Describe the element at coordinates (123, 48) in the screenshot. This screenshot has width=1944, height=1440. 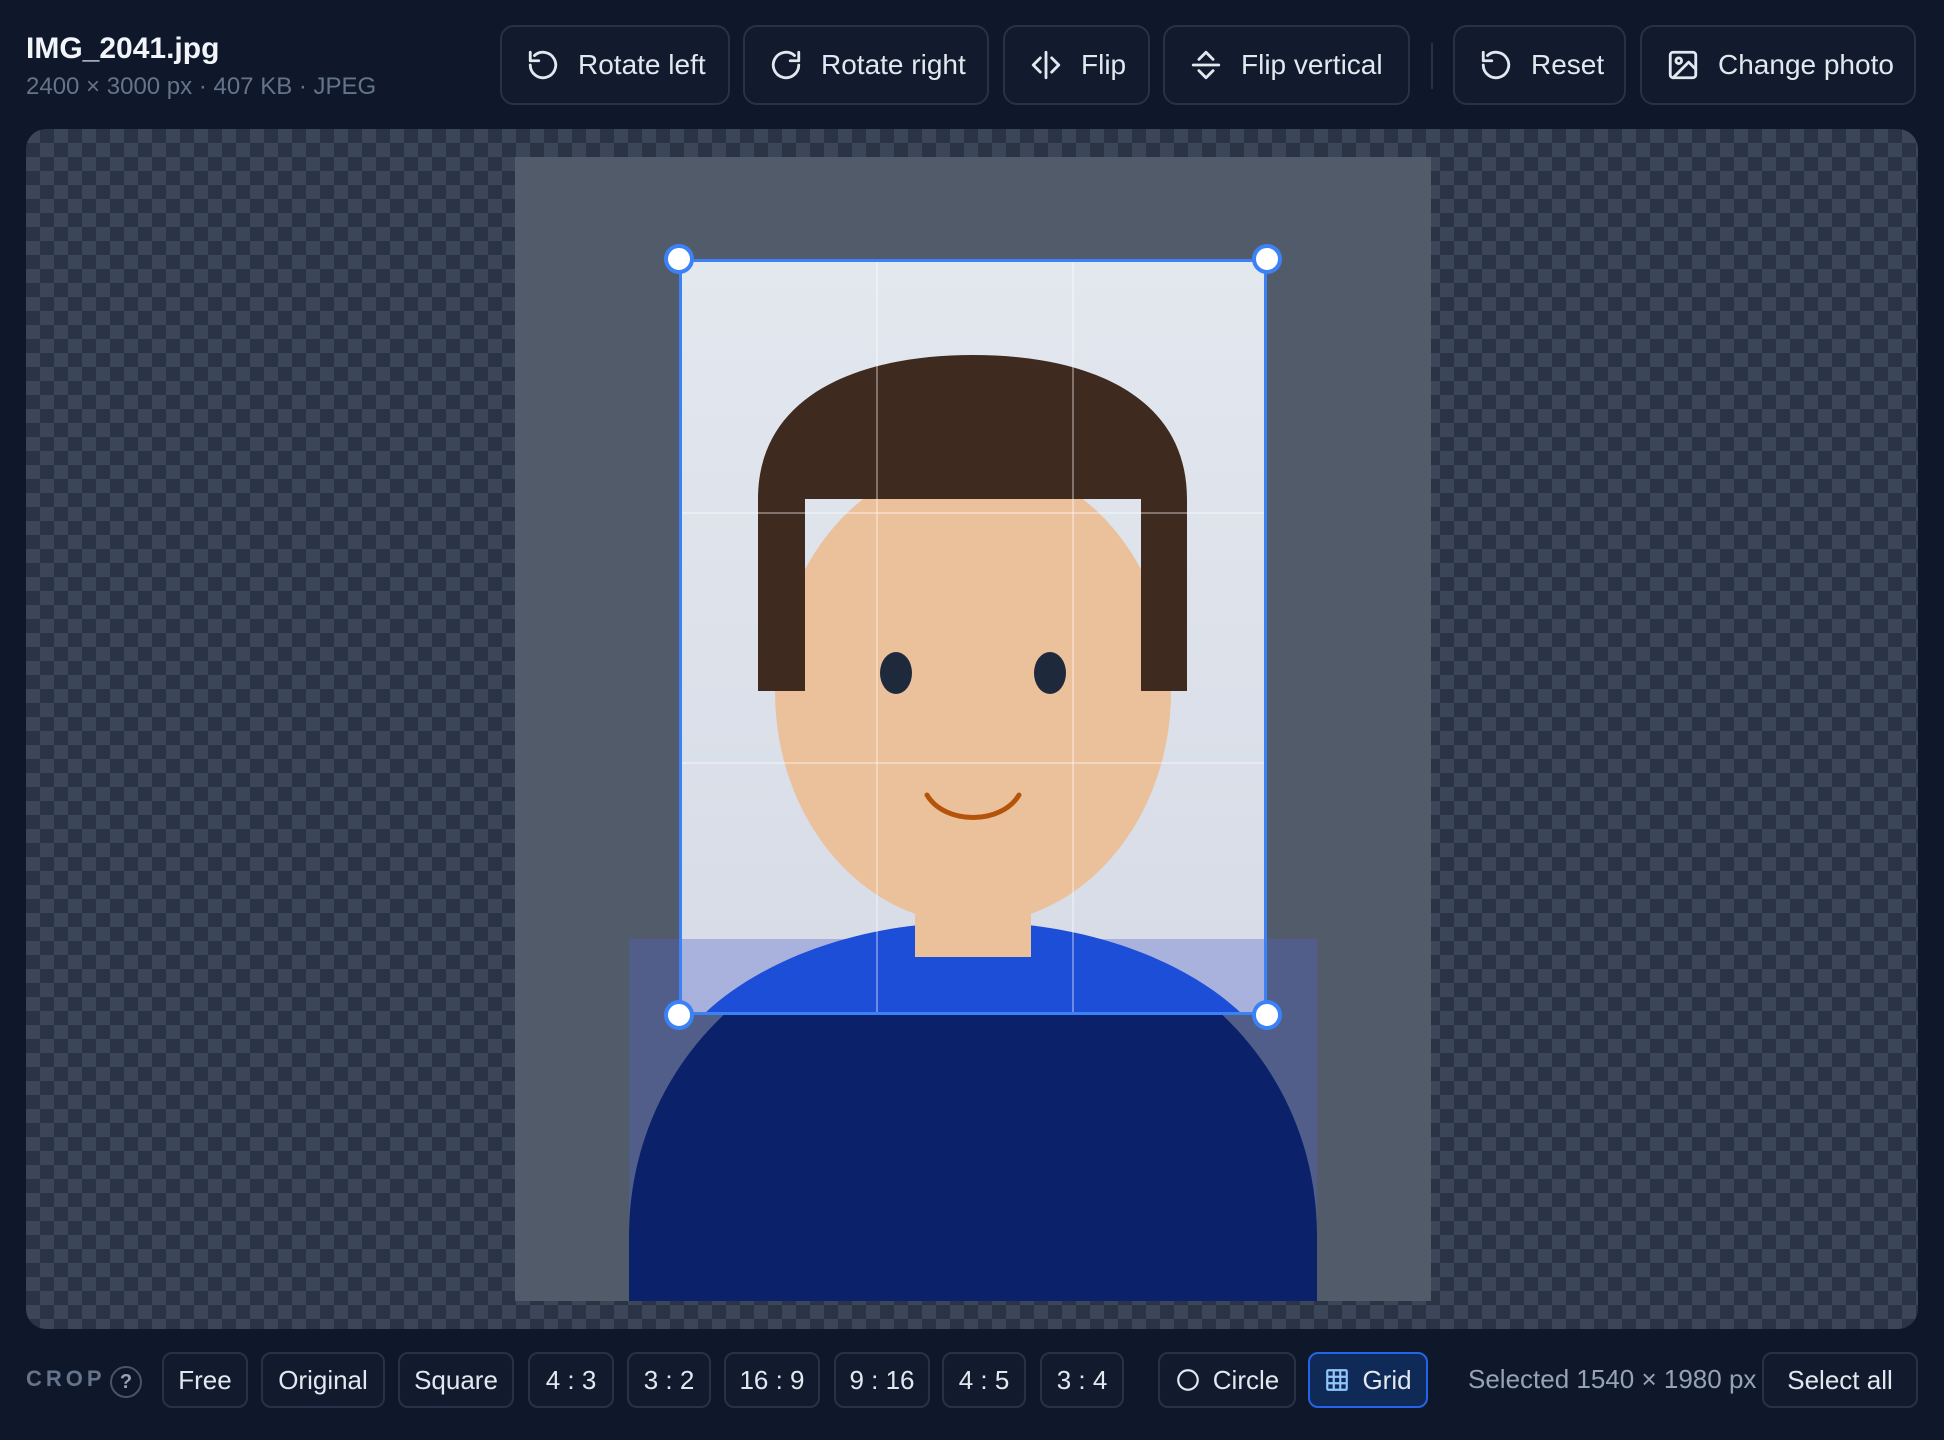
I see `file-name: IMG_2041.jpg` at that location.